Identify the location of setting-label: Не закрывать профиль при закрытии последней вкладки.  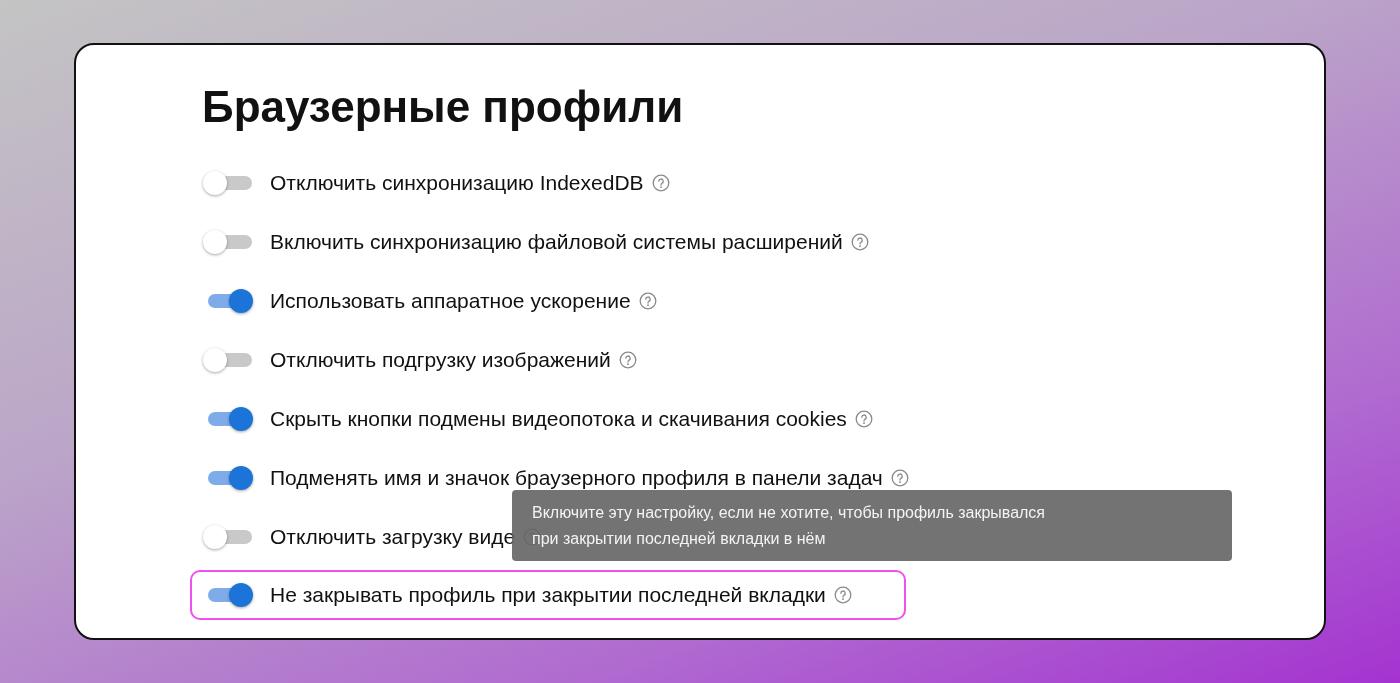
(548, 595).